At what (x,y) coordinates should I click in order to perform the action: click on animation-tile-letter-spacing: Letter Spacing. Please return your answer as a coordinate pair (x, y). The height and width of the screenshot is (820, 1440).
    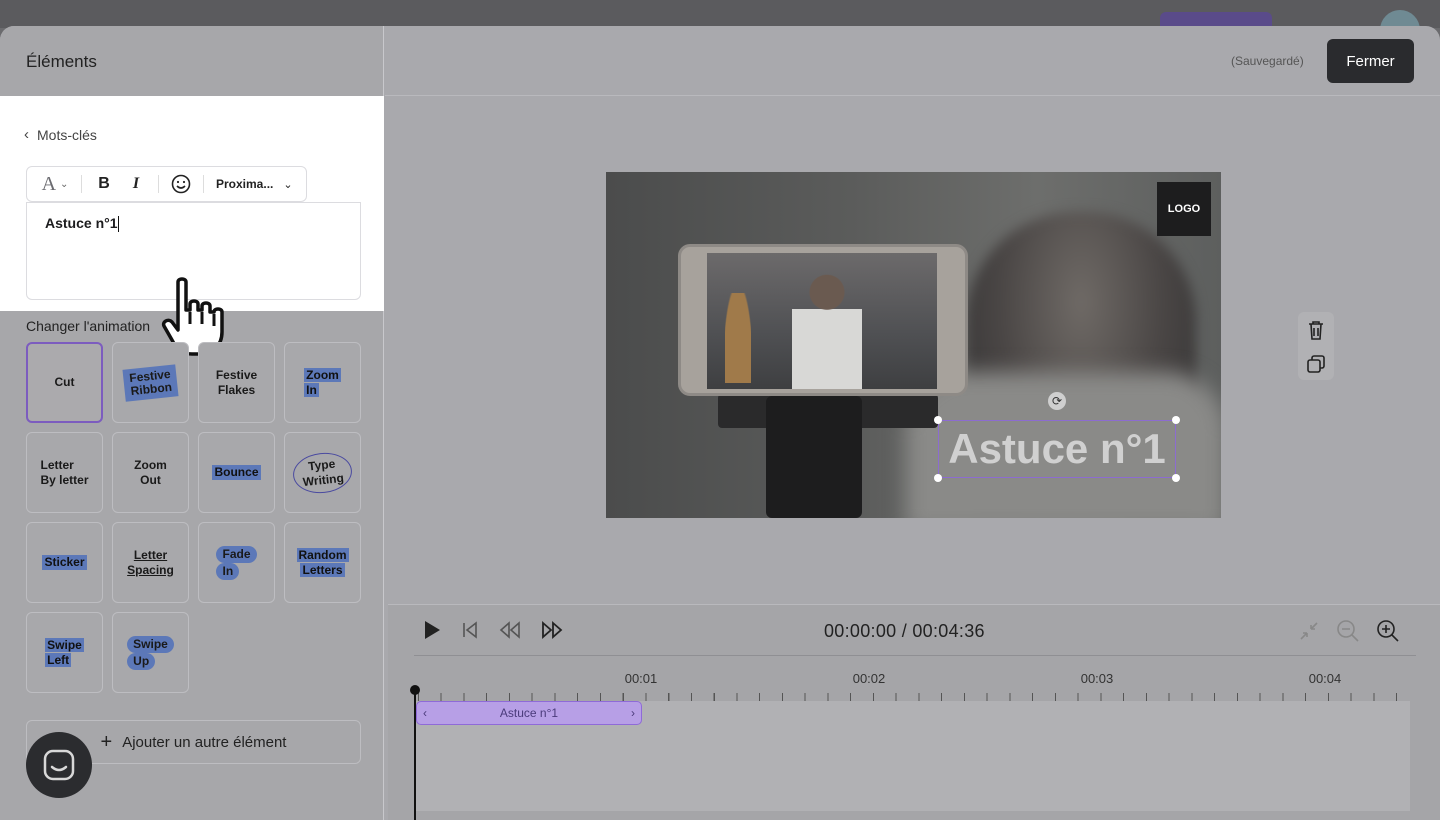
    Looking at the image, I should click on (150, 562).